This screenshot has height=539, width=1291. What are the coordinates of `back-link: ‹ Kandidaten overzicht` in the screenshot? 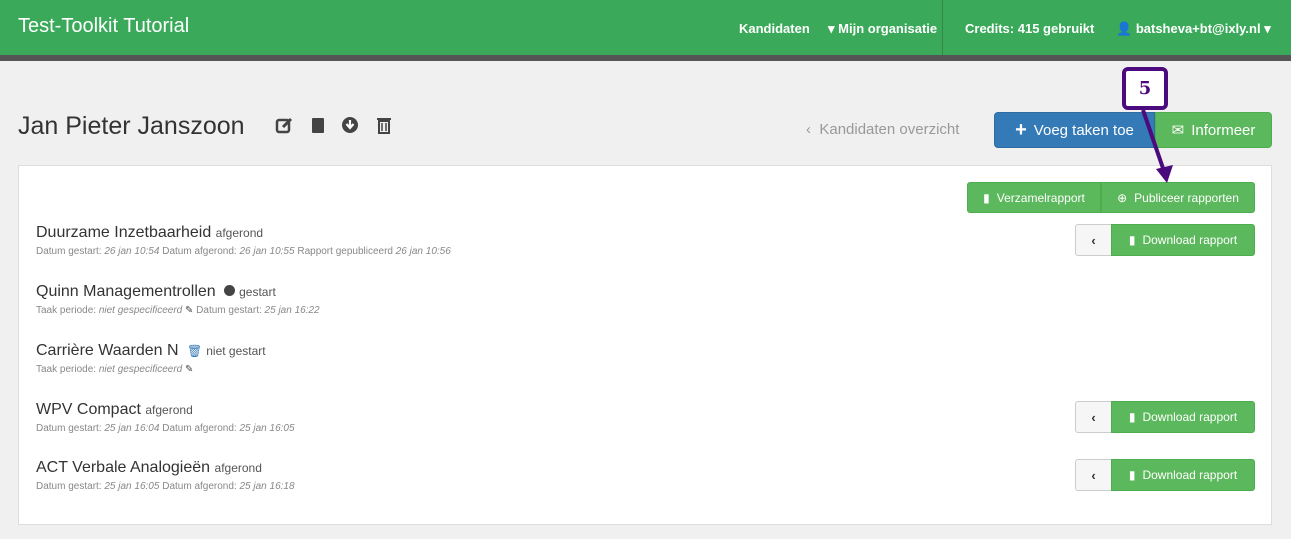 It's located at (882, 129).